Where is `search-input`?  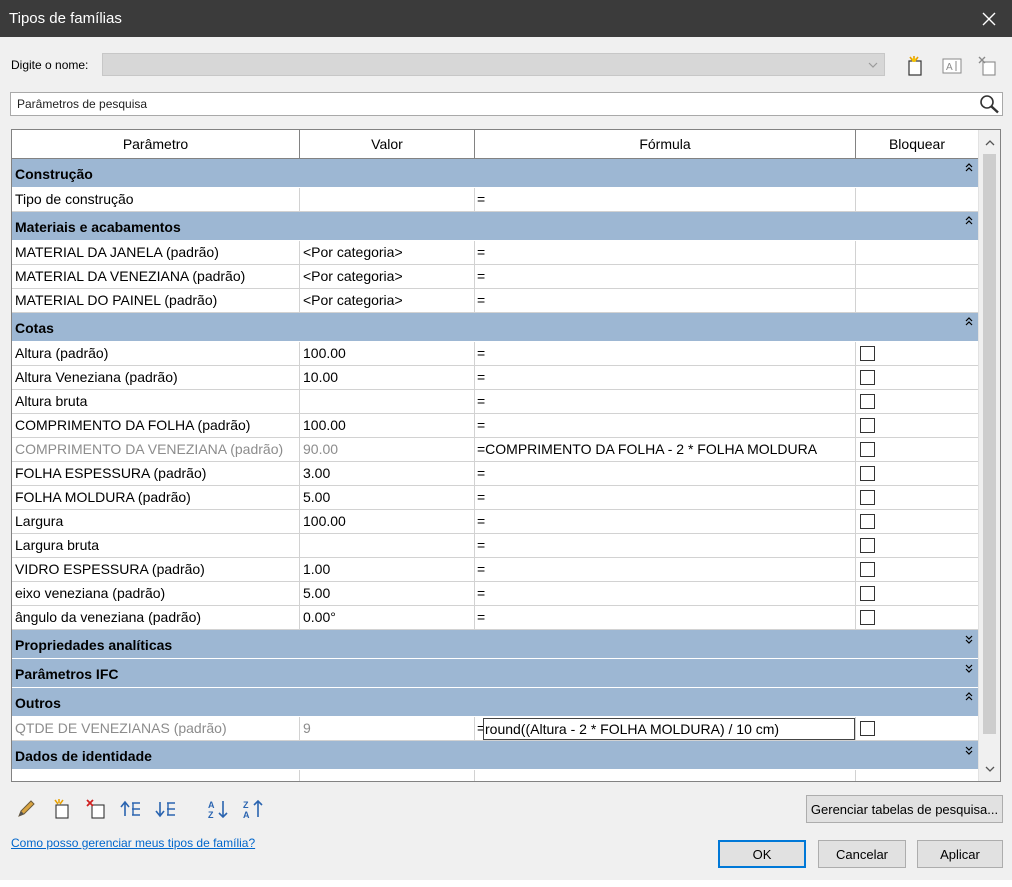
search-input is located at coordinates (490, 104).